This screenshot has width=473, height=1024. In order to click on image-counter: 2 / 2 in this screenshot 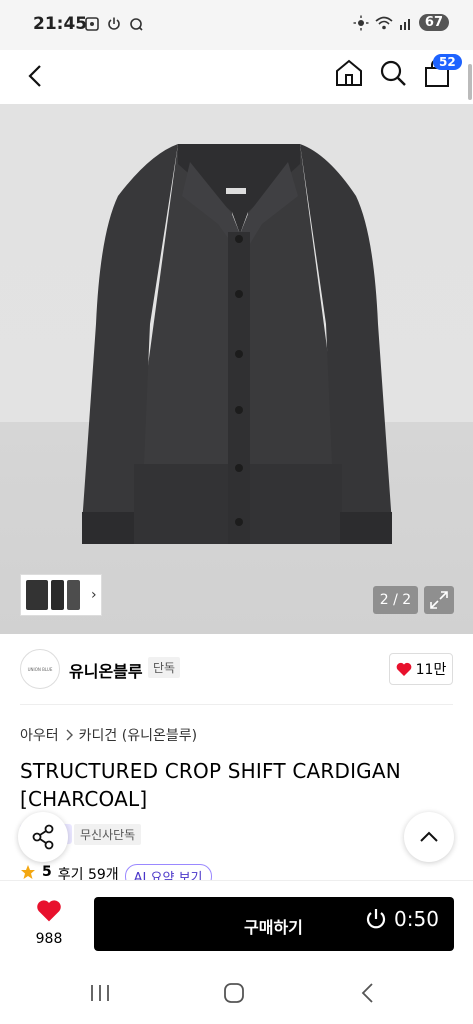, I will do `click(395, 600)`.